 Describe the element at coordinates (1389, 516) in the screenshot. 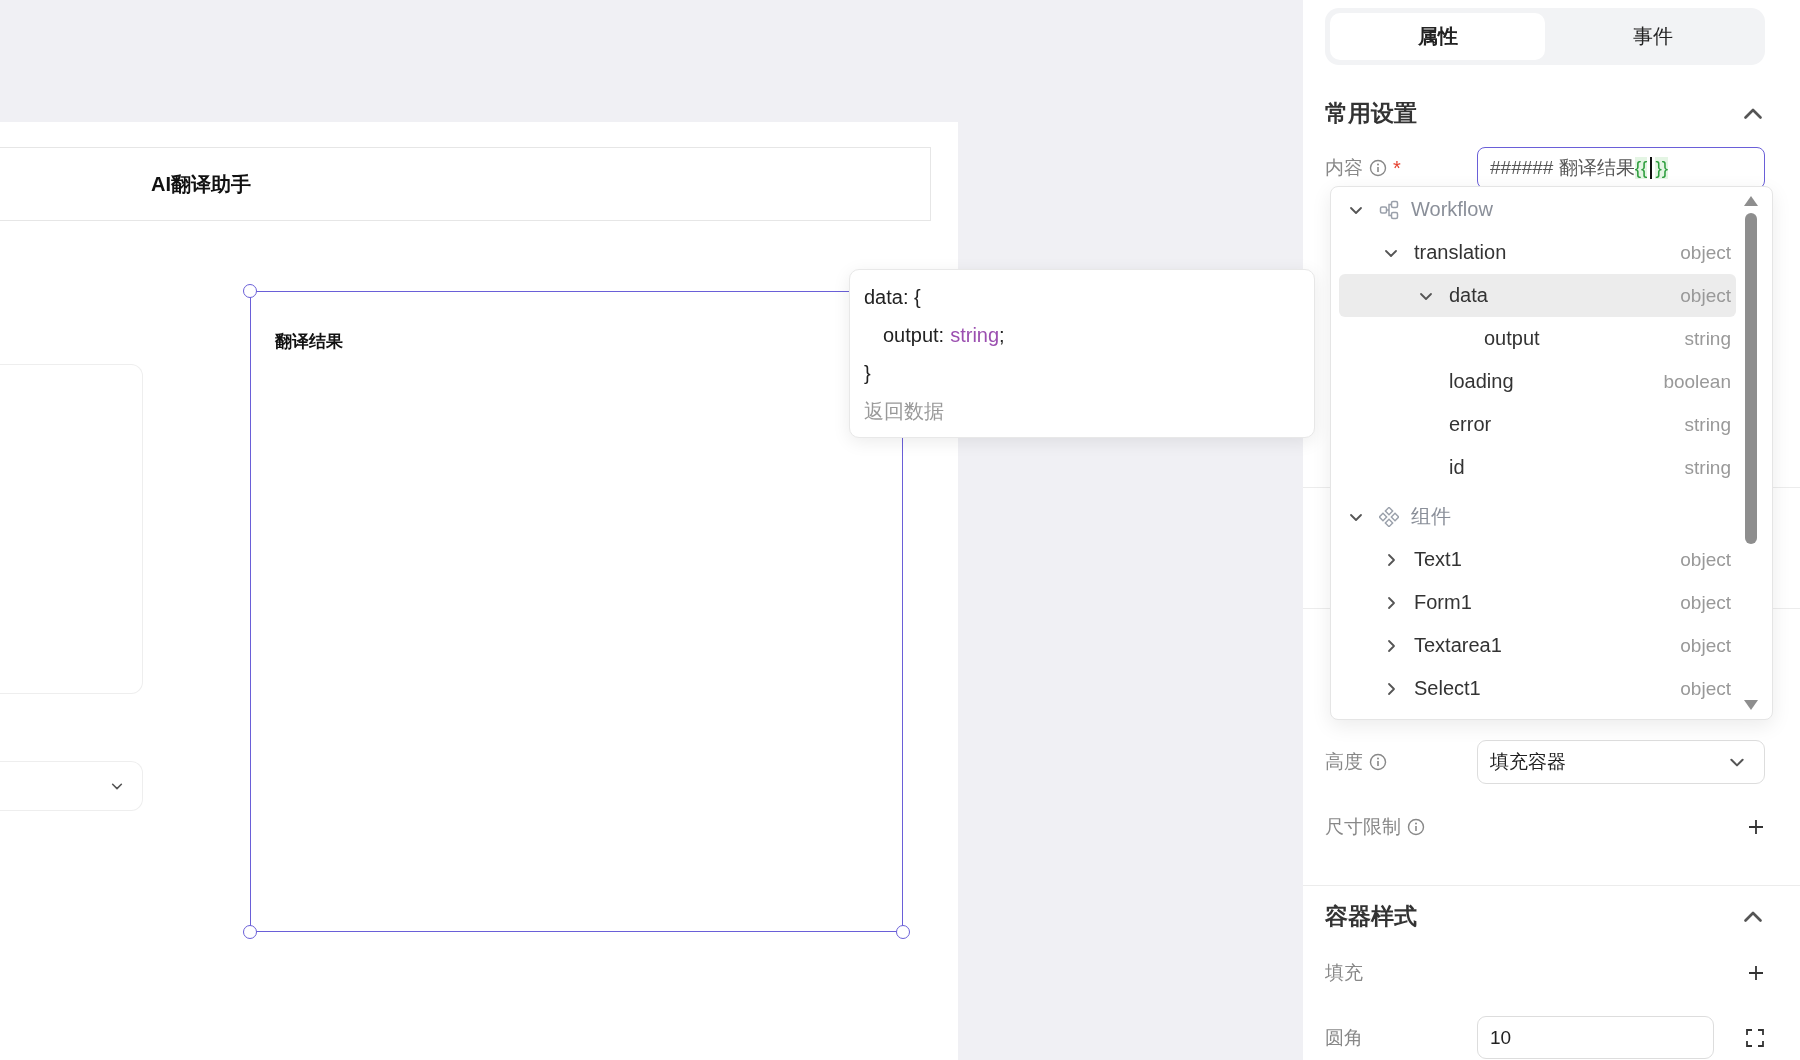

I see `diamonds-icon` at that location.